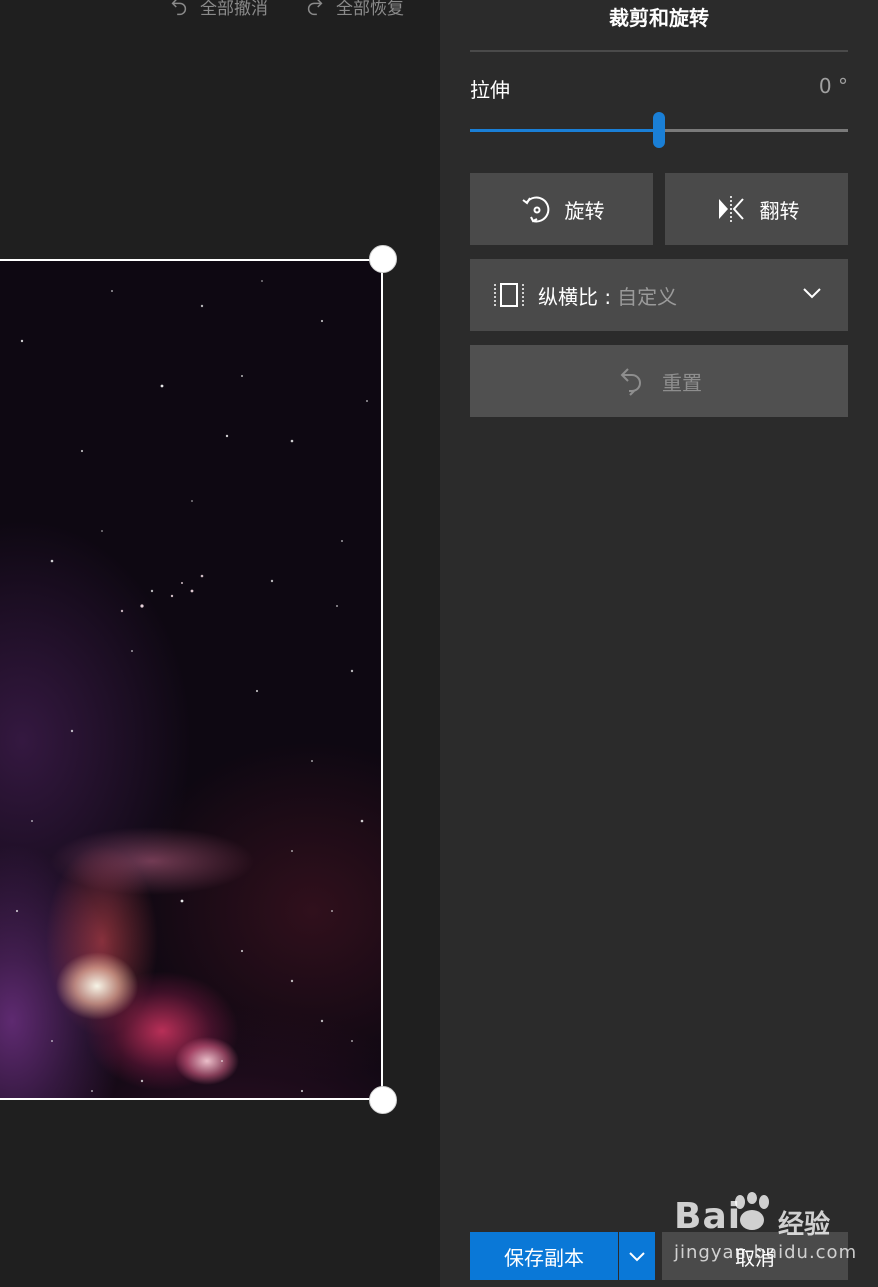  I want to click on undo-icon, so click(179, 7).